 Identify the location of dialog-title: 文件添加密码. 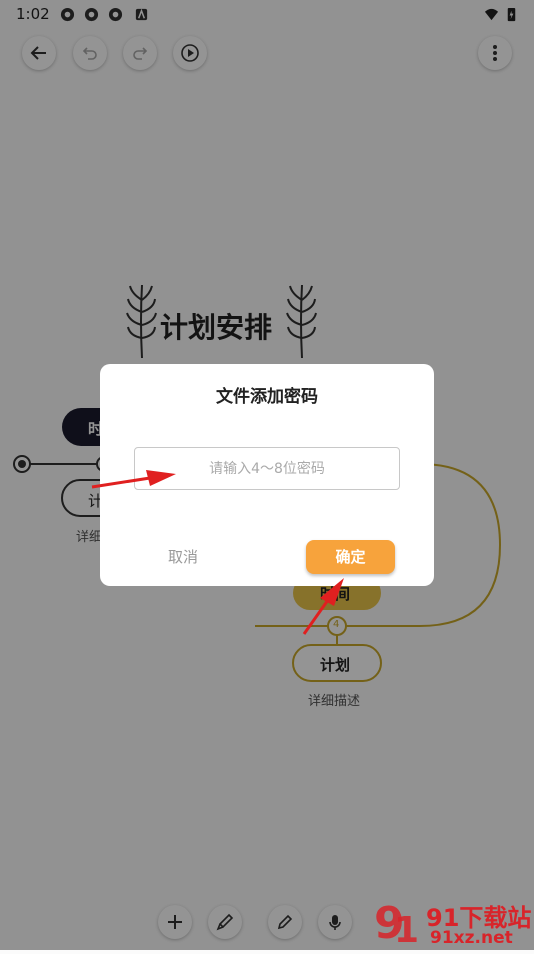
(267, 397).